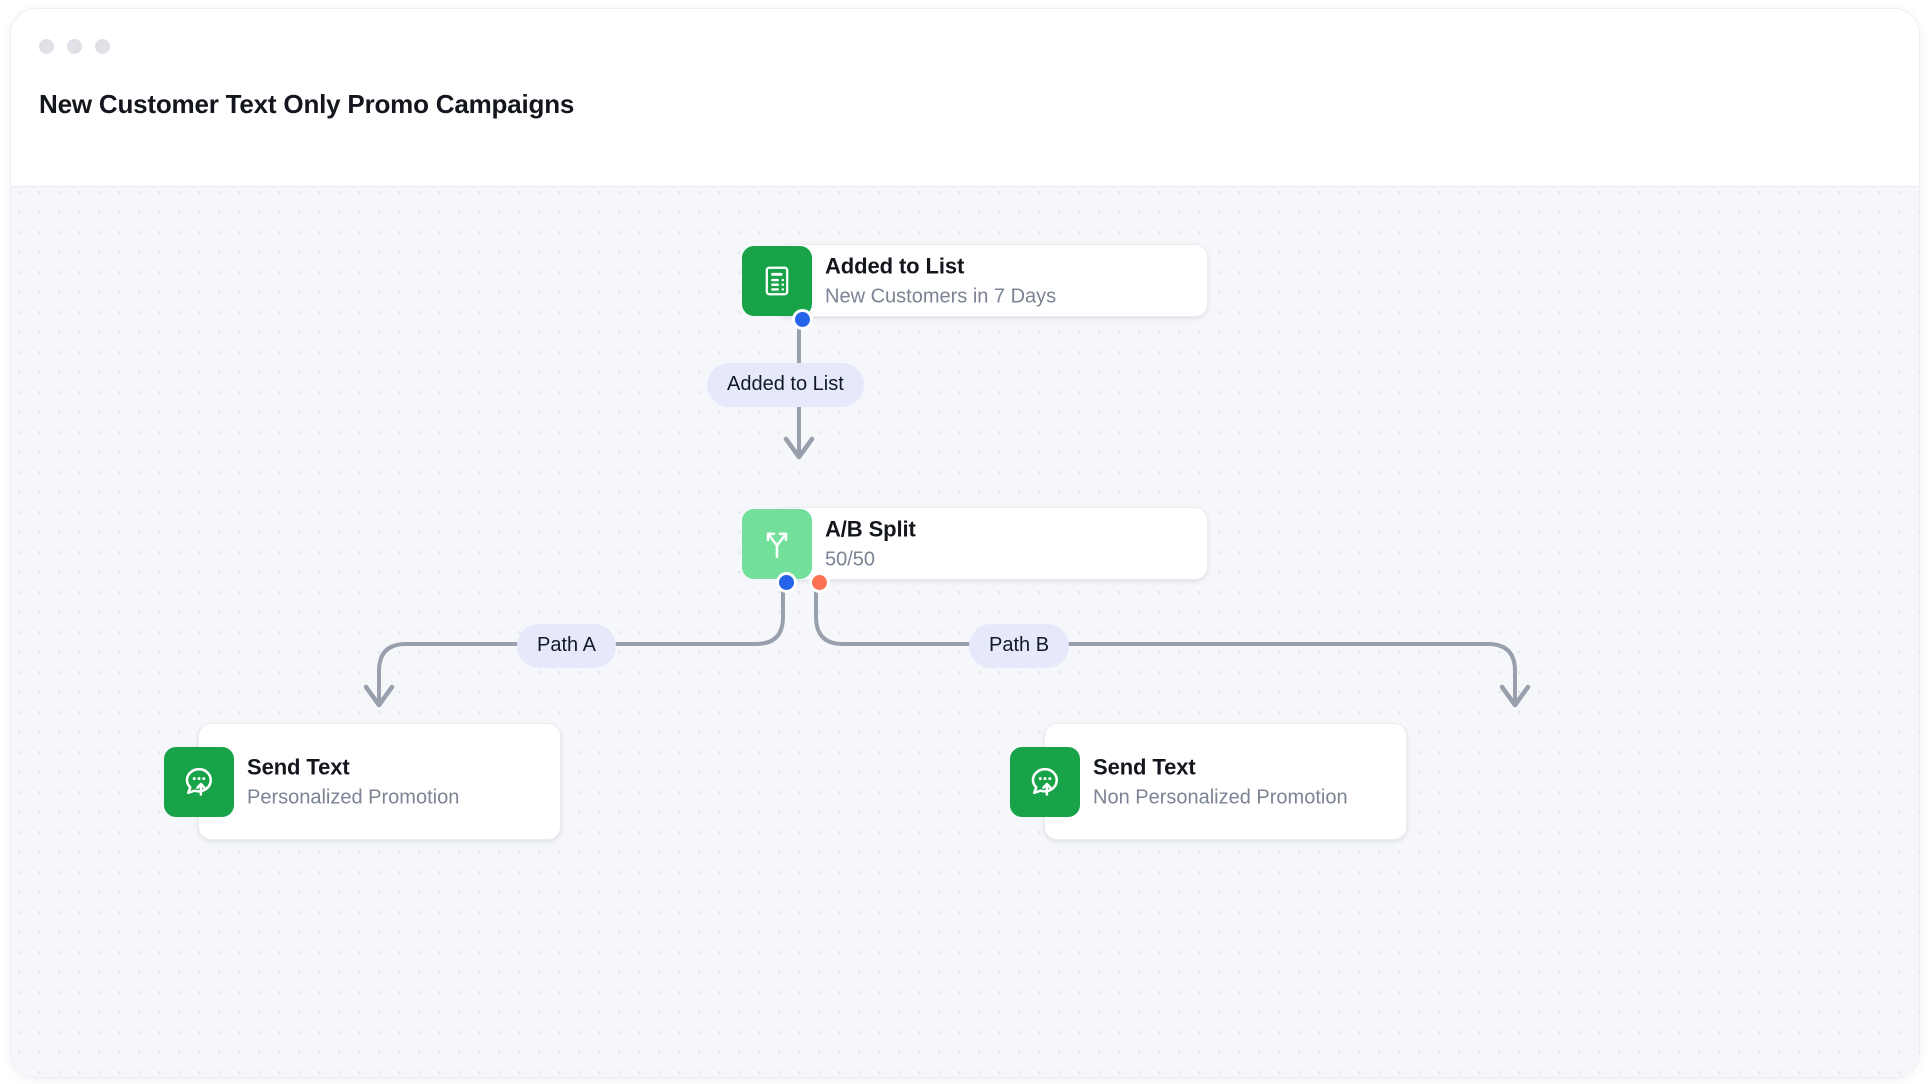 This screenshot has width=1928, height=1084. Describe the element at coordinates (777, 280) in the screenshot. I see `document-list-icon` at that location.